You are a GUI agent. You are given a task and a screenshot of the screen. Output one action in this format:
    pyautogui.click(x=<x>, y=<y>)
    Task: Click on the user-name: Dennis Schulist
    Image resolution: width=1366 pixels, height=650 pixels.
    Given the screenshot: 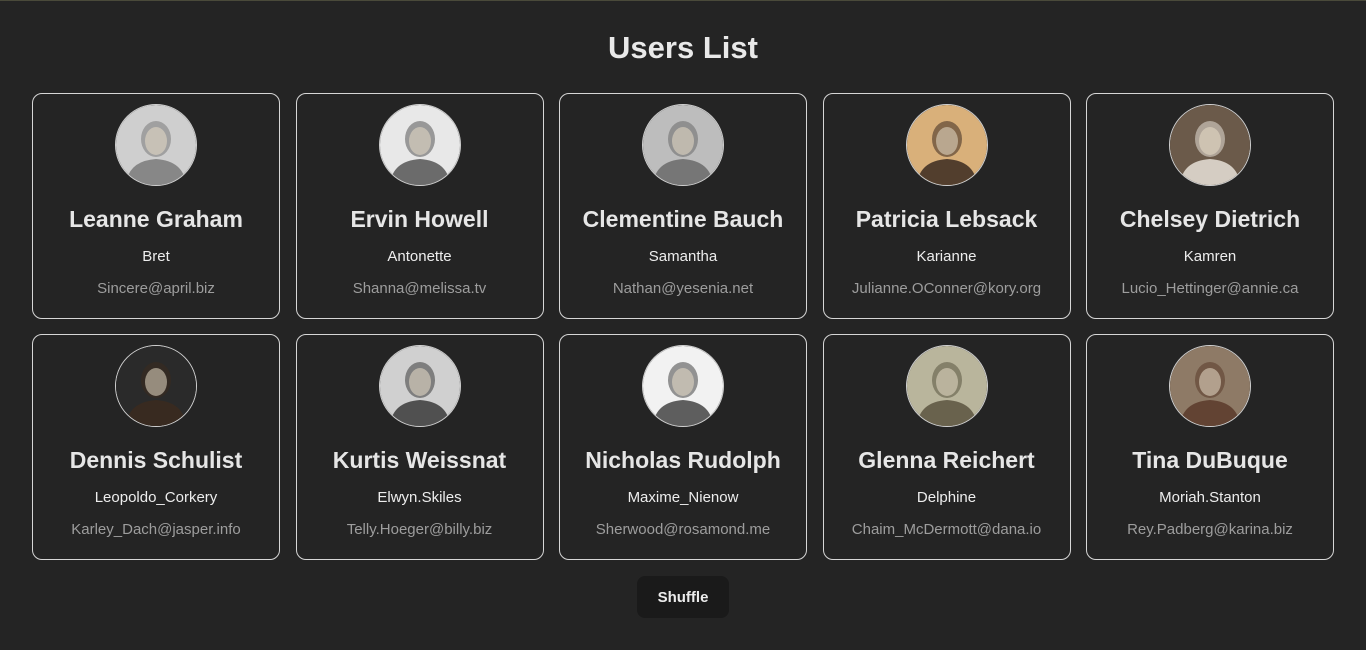 What is the action you would take?
    pyautogui.click(x=156, y=460)
    